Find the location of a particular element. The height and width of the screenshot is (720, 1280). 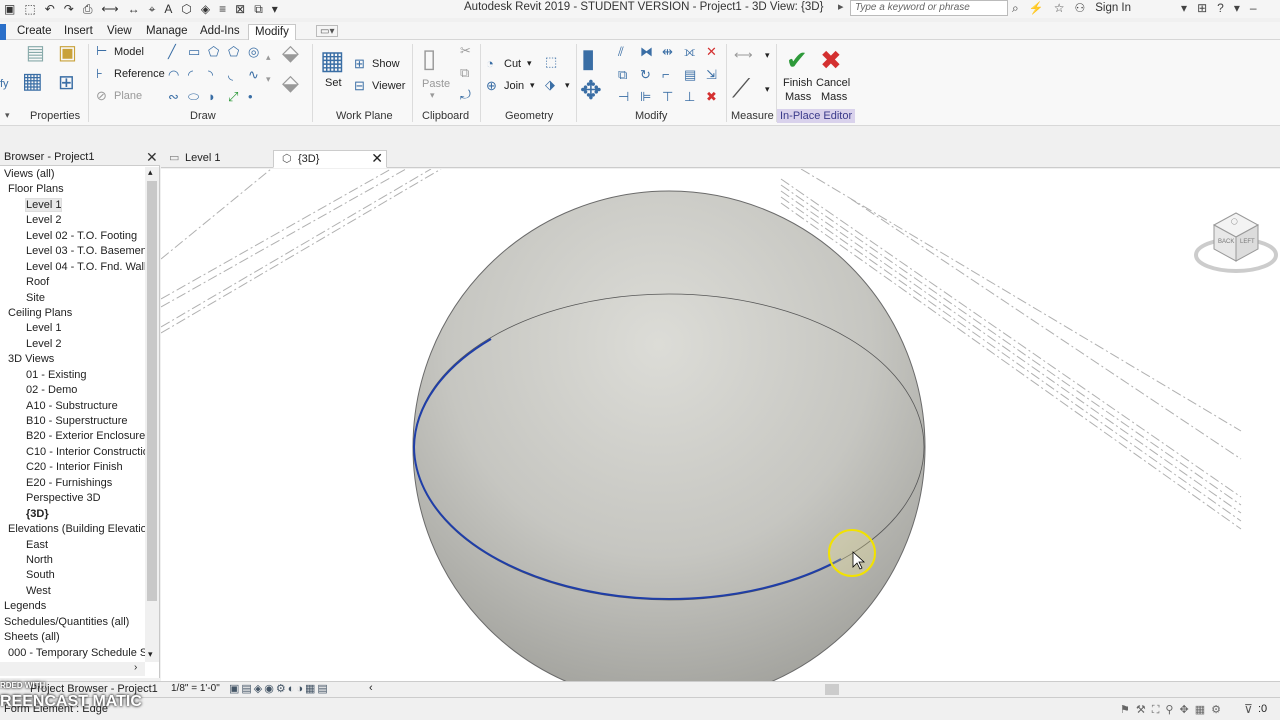

tree-item: Level 2 is located at coordinates (72, 220).